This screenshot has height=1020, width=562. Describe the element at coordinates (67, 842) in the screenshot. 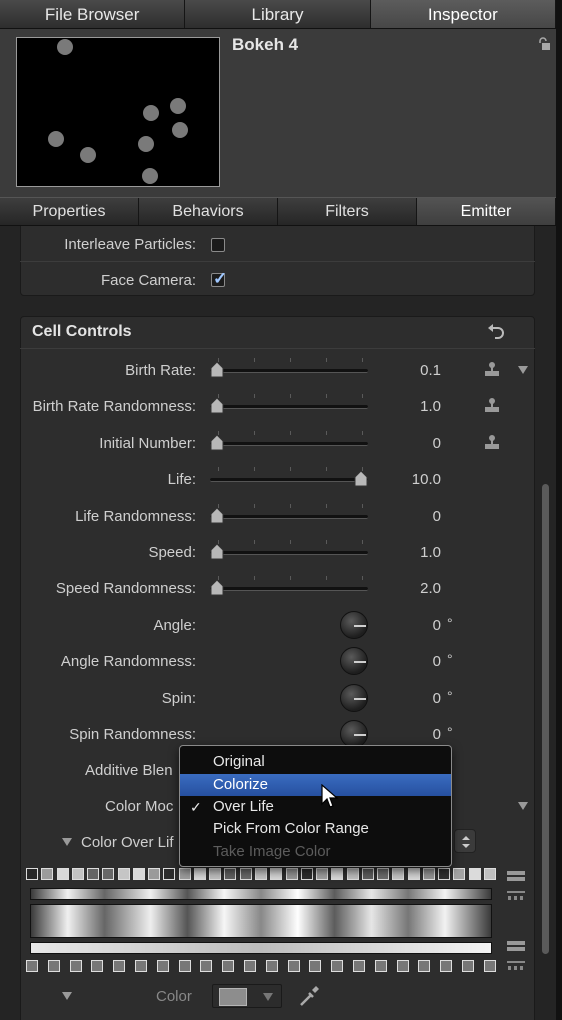

I see `disclosure-triangle-icon` at that location.